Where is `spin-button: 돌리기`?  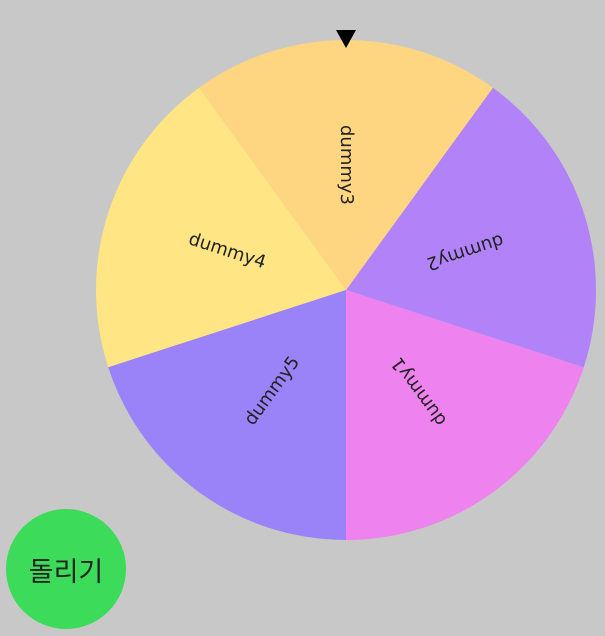
spin-button: 돌리기 is located at coordinates (66, 569).